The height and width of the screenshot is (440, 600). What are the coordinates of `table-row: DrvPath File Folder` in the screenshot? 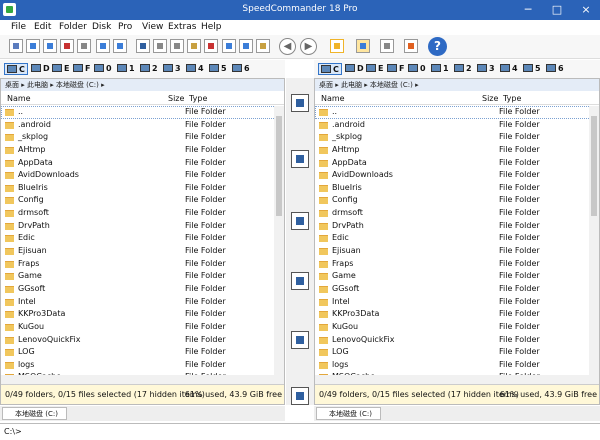 It's located at (457, 226).